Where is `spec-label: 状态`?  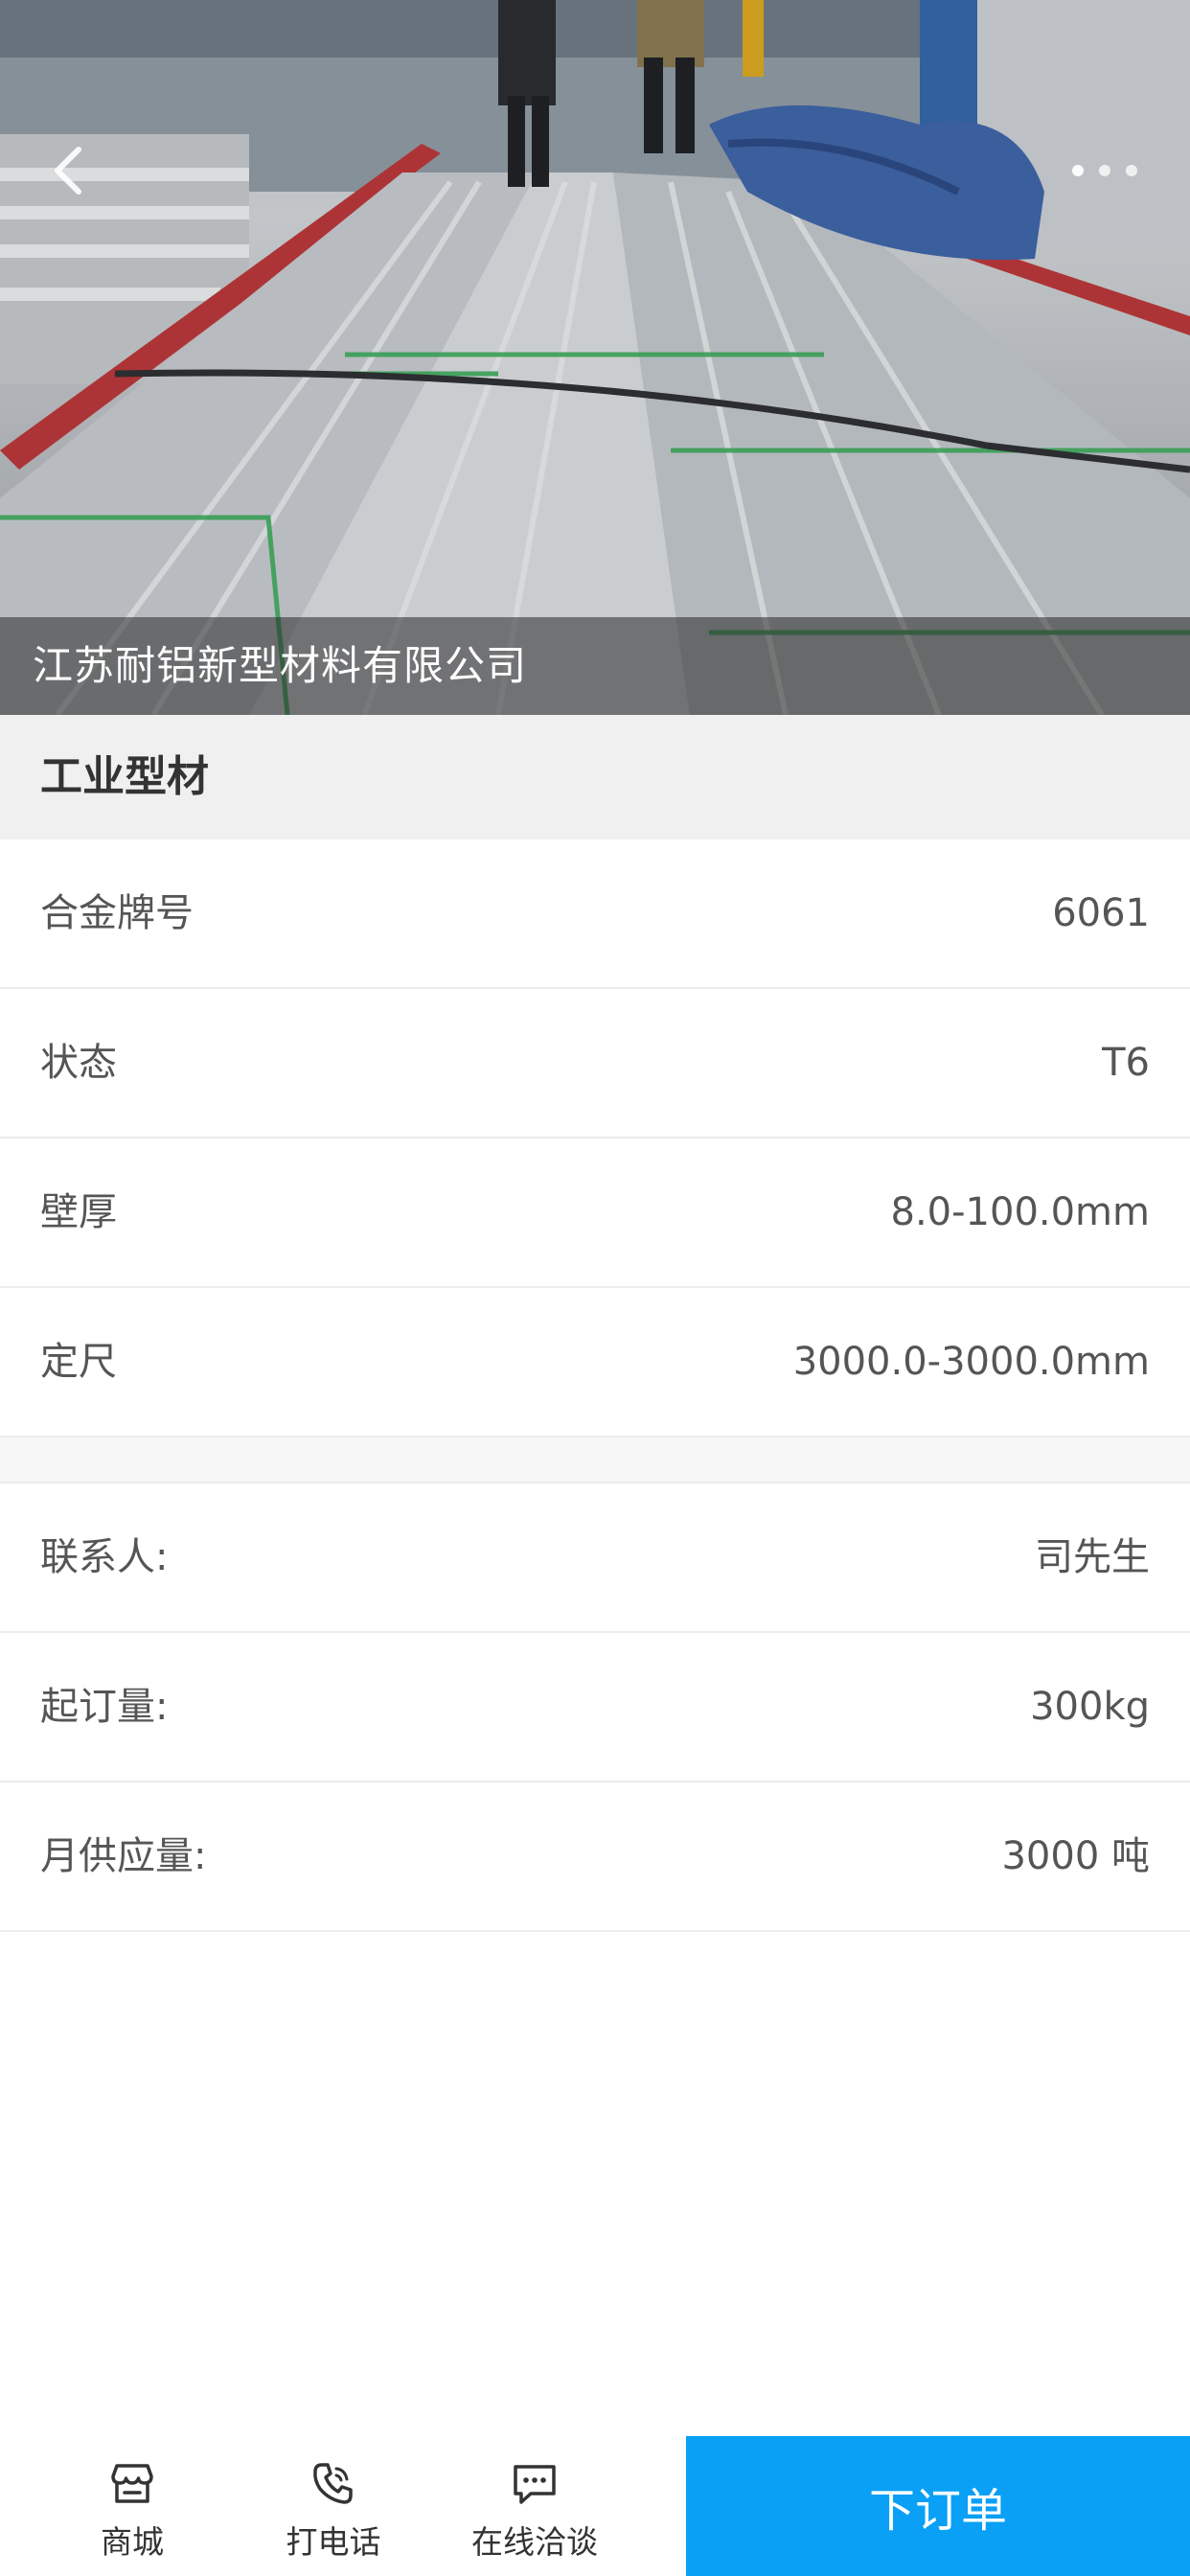
spec-label: 状态 is located at coordinates (78, 1063).